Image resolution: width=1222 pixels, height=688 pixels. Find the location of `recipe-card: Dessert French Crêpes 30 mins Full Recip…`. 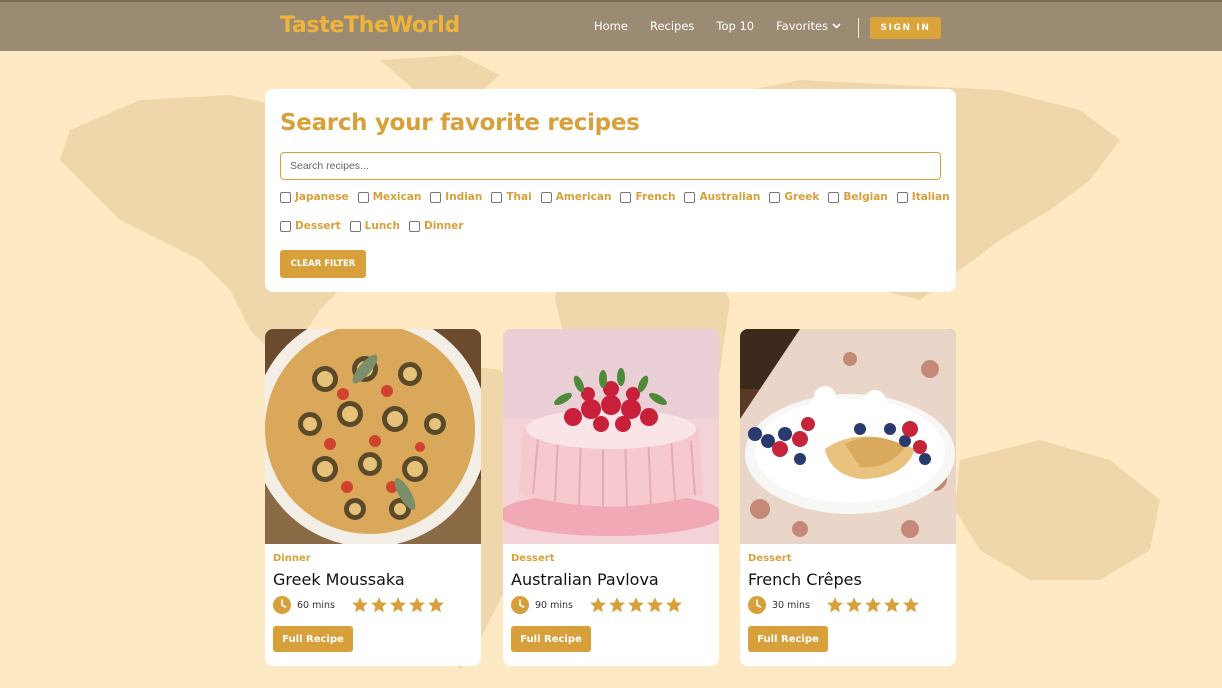

recipe-card: Dessert French Crêpes 30 mins Full Recip… is located at coordinates (848, 497).